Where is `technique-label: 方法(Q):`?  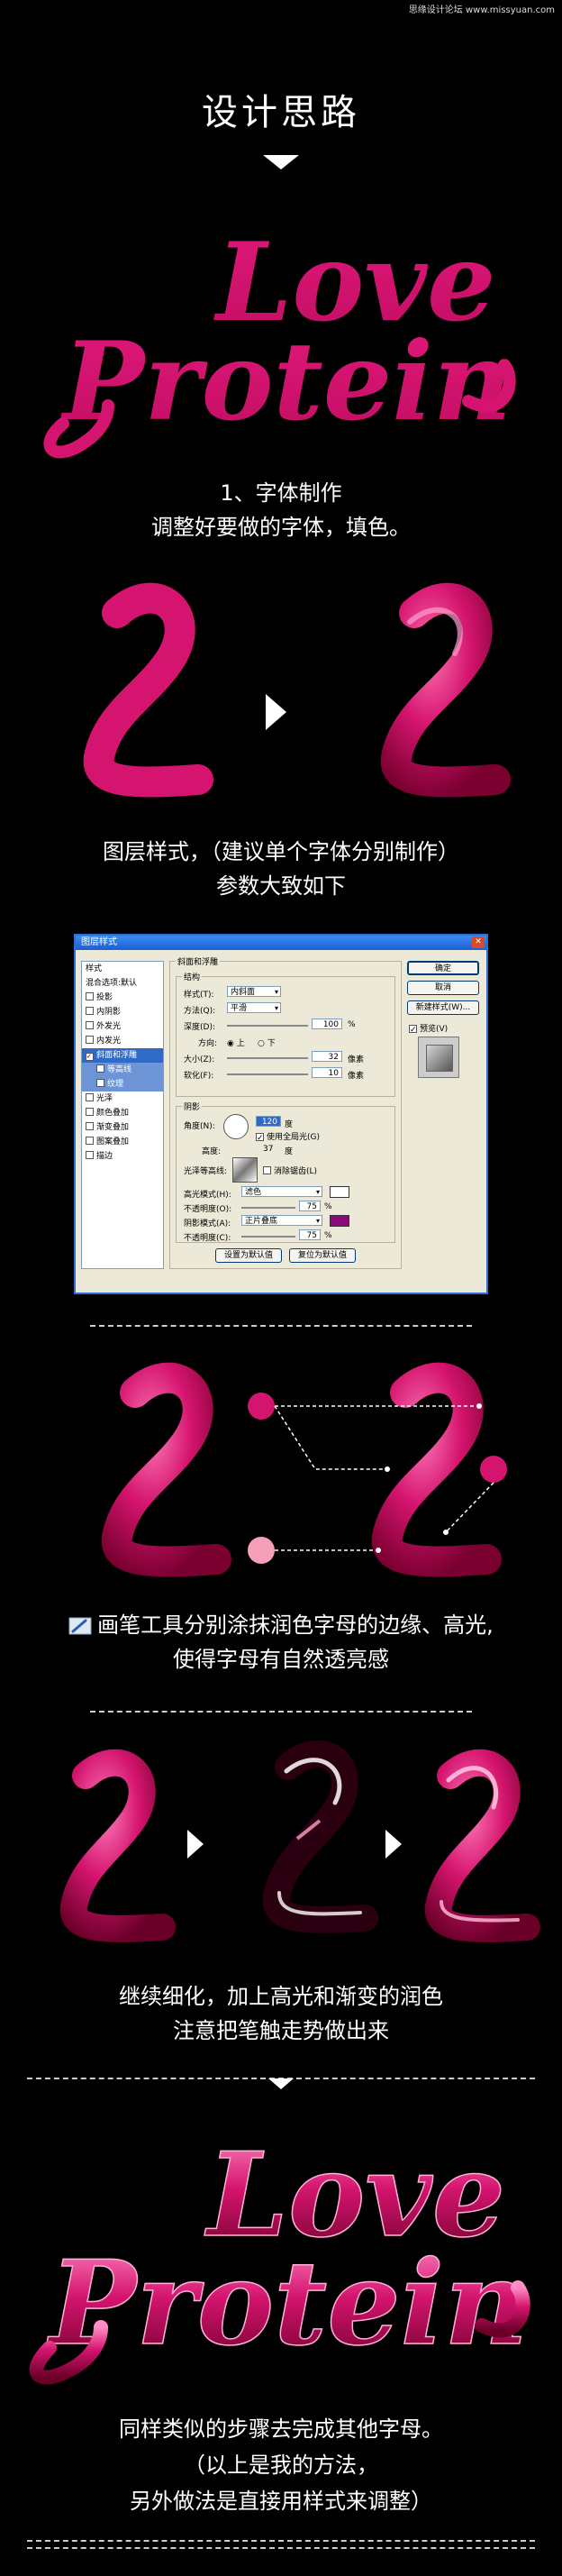
technique-label: 方法(Q): is located at coordinates (200, 1011).